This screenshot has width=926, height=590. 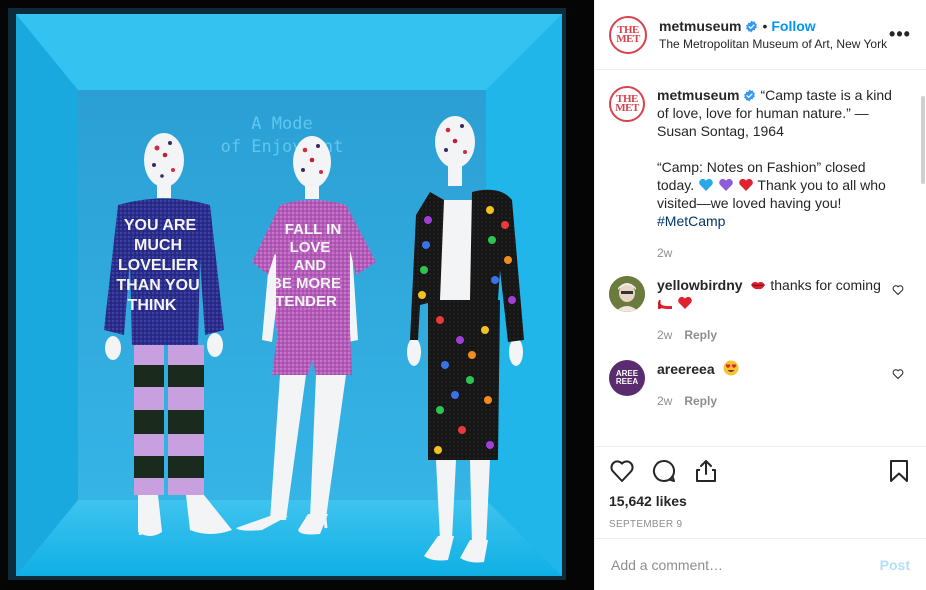 What do you see at coordinates (158, 245) in the screenshot?
I see `shirt1-line2: MUCH` at bounding box center [158, 245].